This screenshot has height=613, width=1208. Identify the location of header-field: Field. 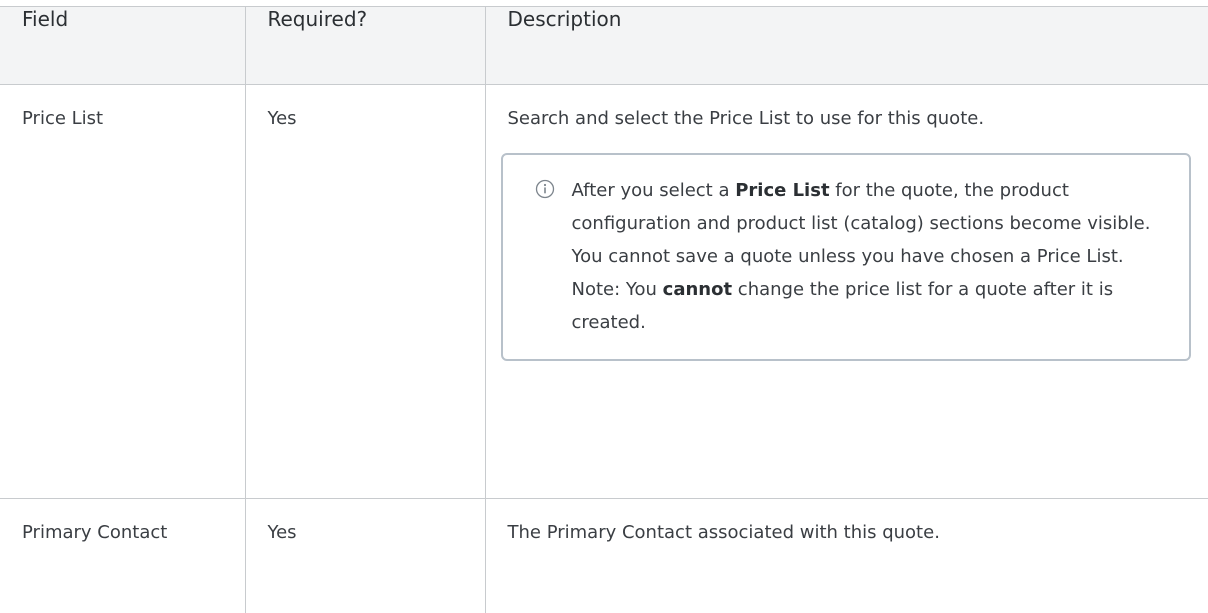
(123, 45).